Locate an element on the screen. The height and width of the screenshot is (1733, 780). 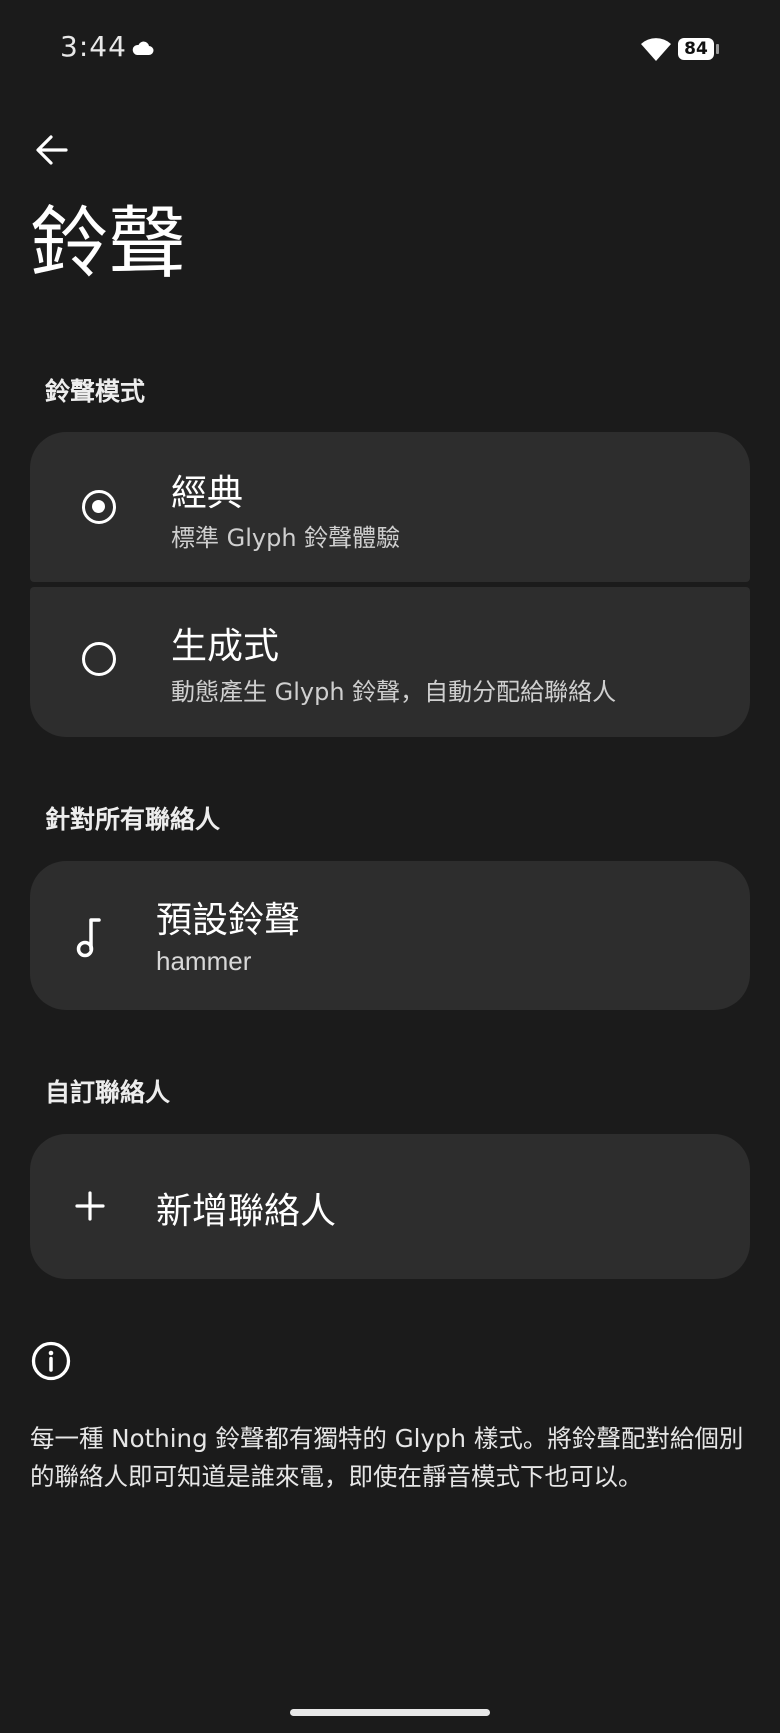
battery-level: 84 is located at coordinates (696, 49).